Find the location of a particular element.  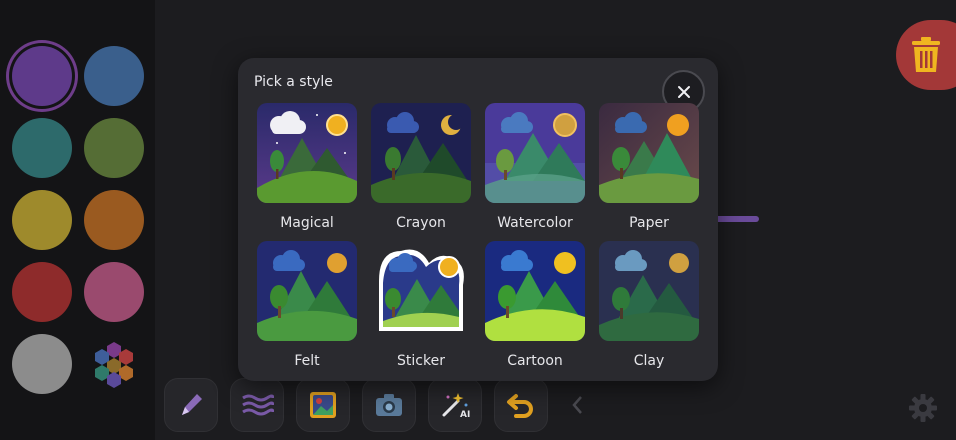

color-swatch-purple is located at coordinates (42, 76).